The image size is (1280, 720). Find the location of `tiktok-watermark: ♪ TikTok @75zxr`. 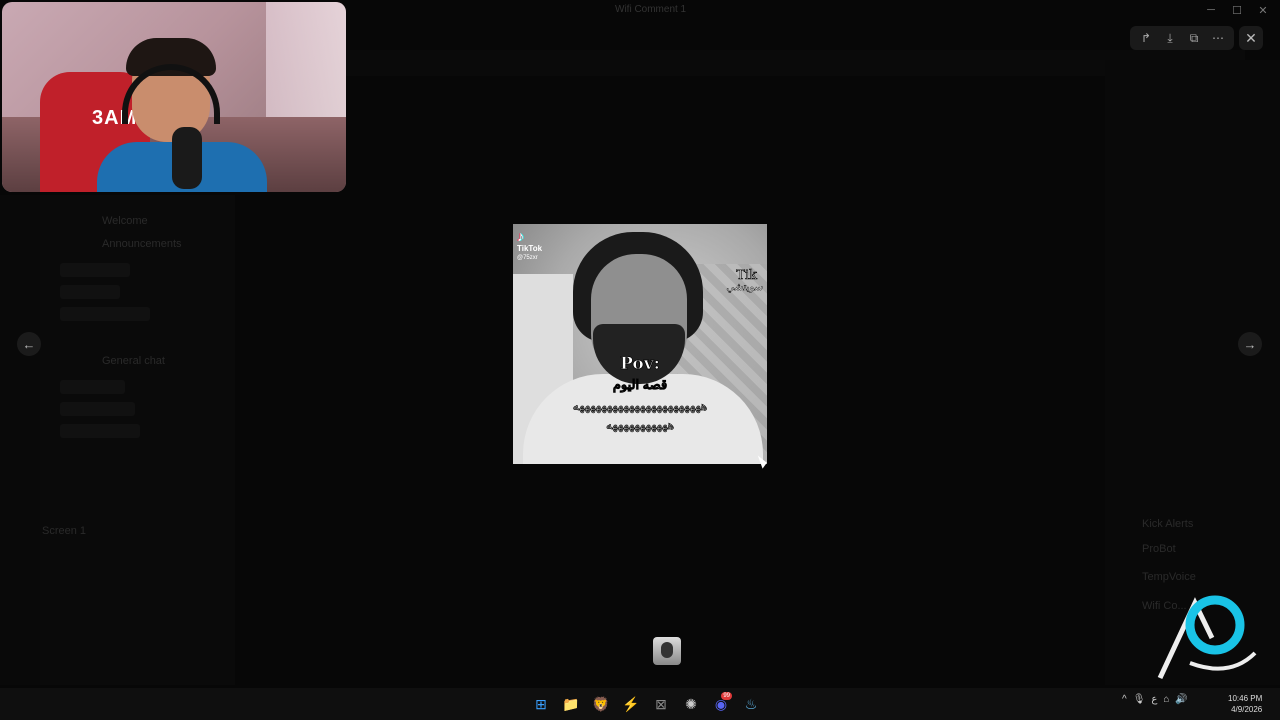

tiktok-watermark: ♪ TikTok @75zxr is located at coordinates (529, 245).